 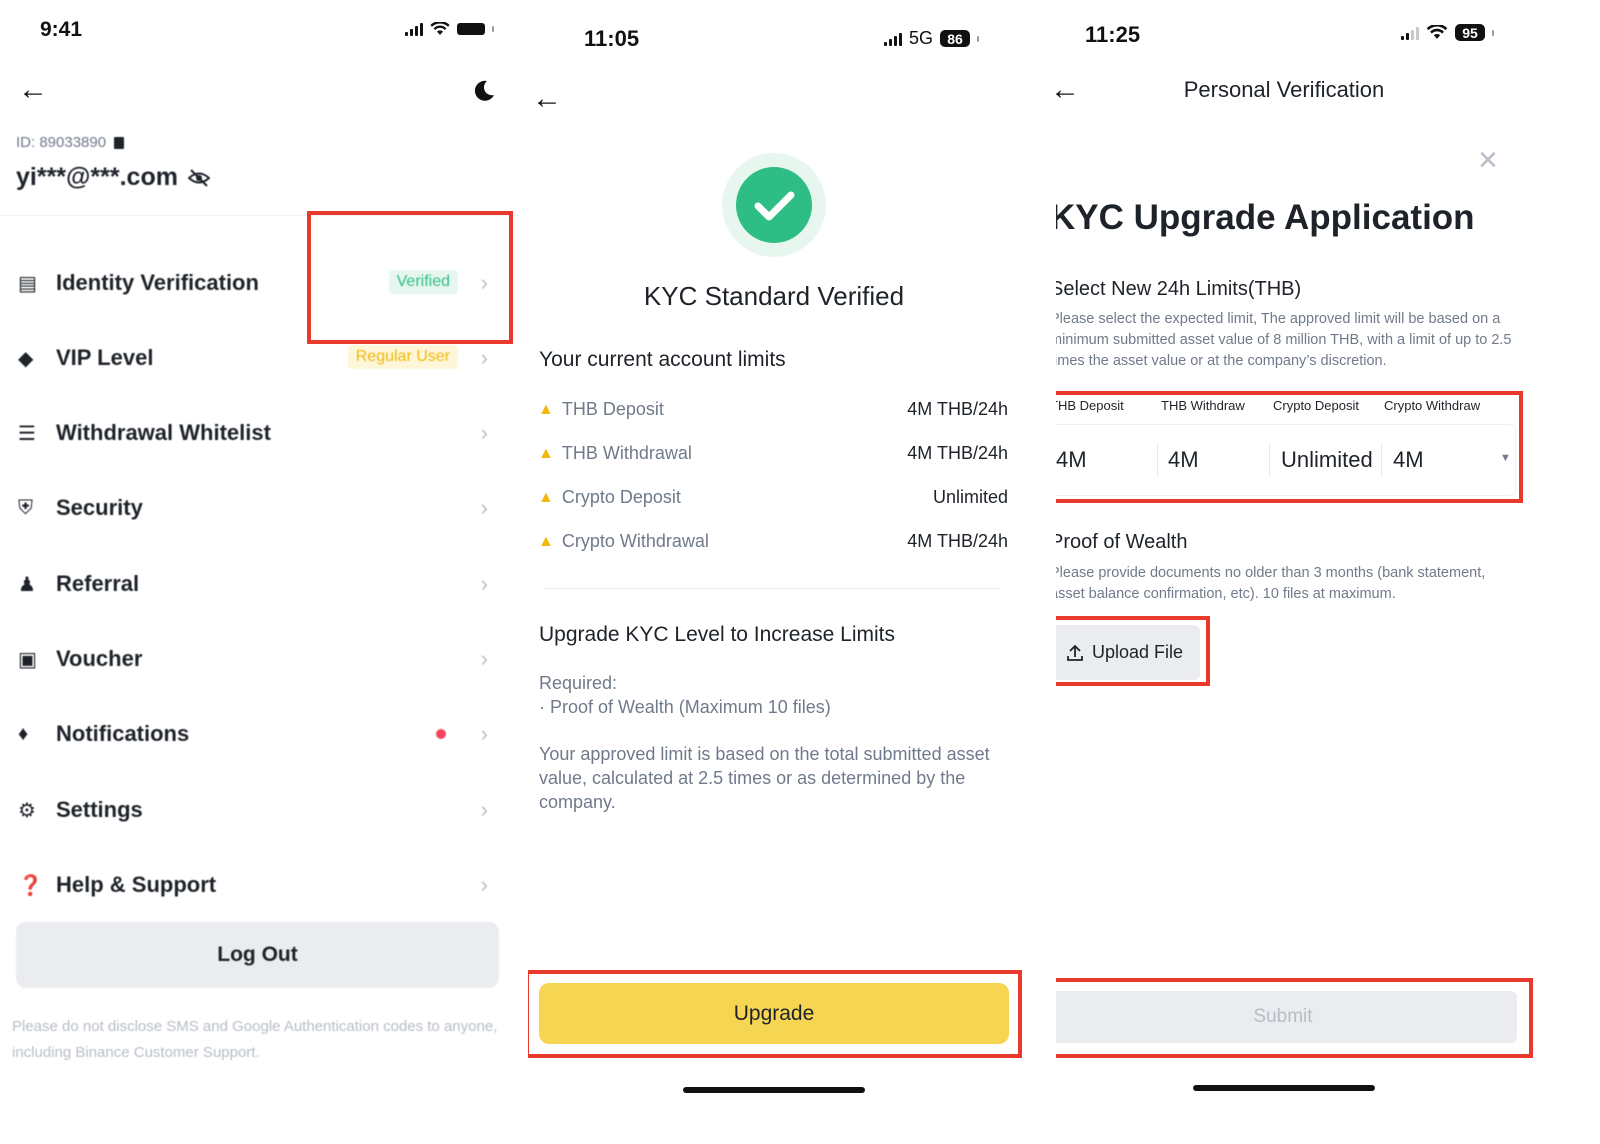 What do you see at coordinates (27, 433) in the screenshot?
I see `list-icon: ☰` at bounding box center [27, 433].